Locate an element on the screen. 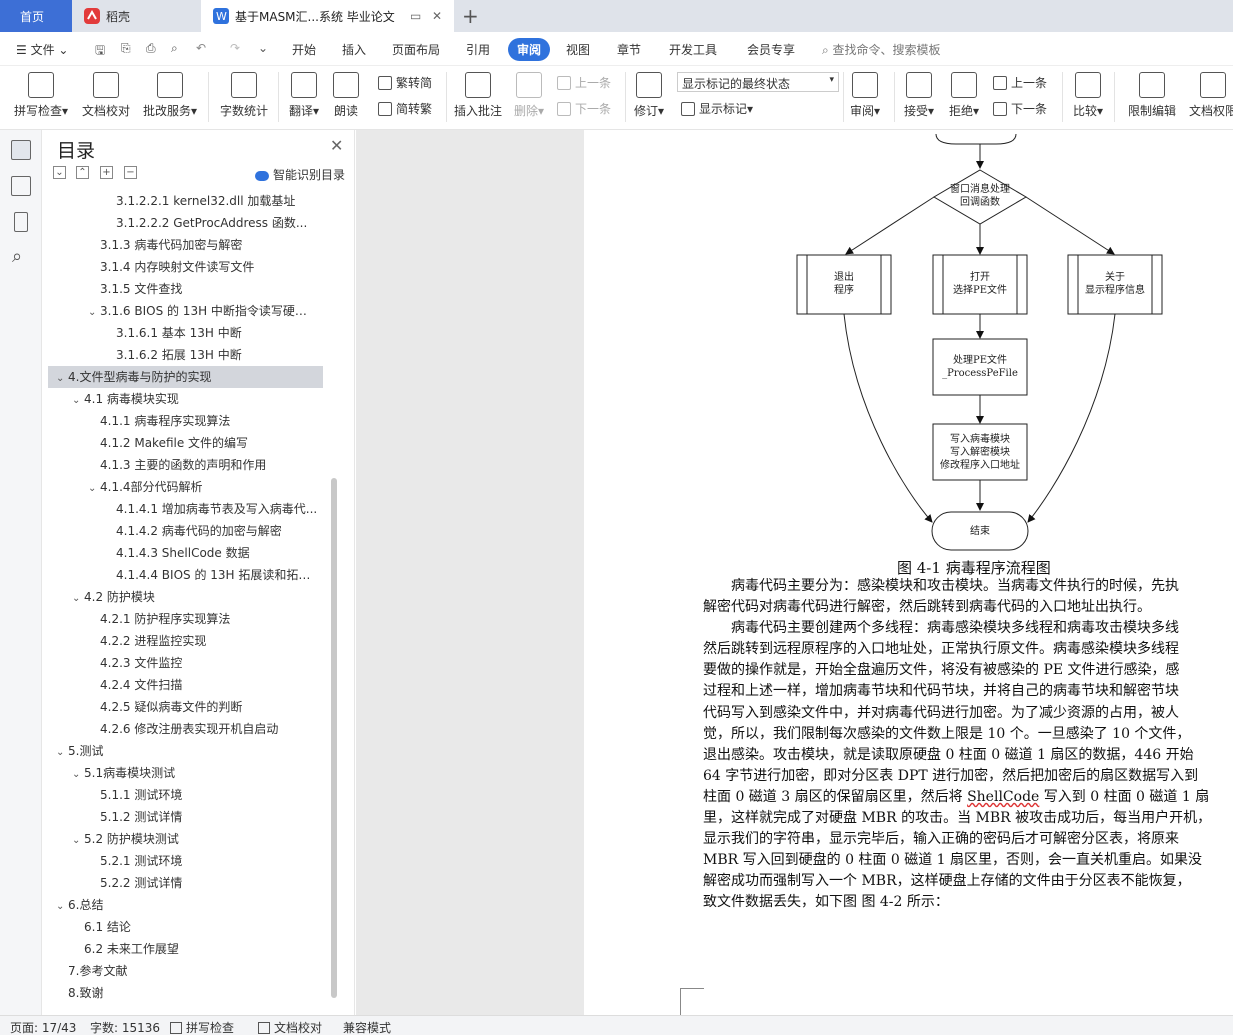 The image size is (1233, 1035). remove-heading-icon: − is located at coordinates (130, 172).